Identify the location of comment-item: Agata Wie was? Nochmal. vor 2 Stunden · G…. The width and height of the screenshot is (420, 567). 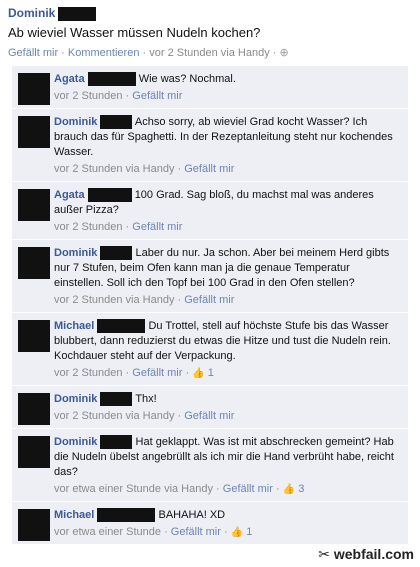
(210, 87).